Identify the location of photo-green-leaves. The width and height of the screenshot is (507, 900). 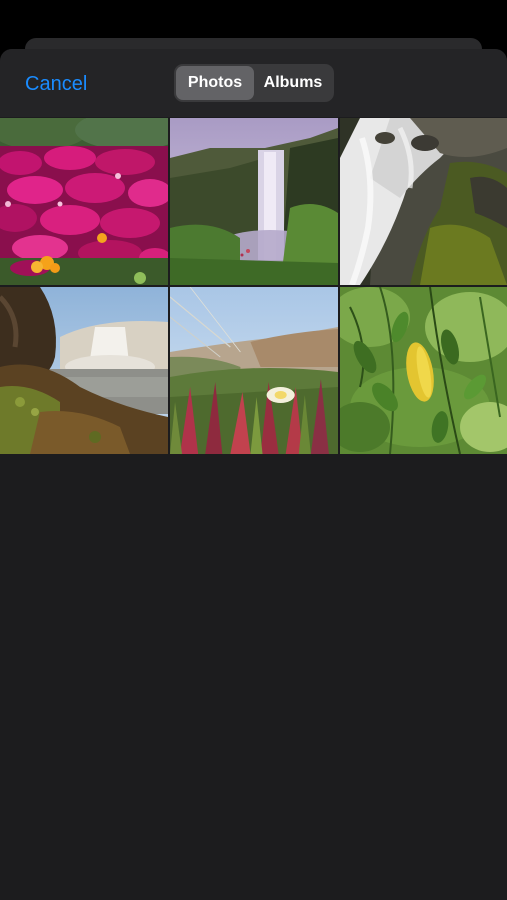
(423, 370).